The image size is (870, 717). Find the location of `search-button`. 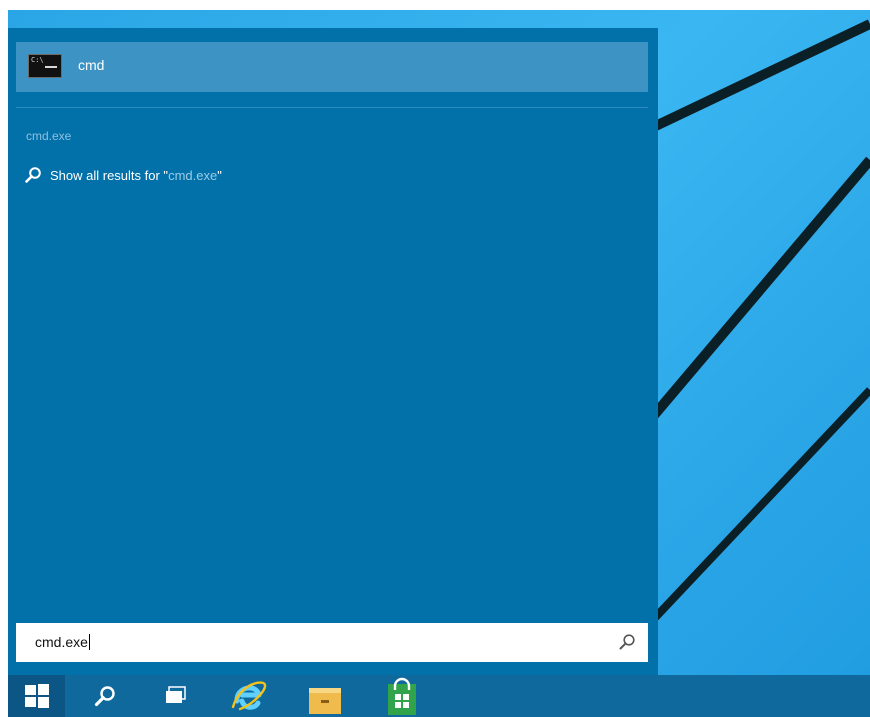

search-button is located at coordinates (105, 696).